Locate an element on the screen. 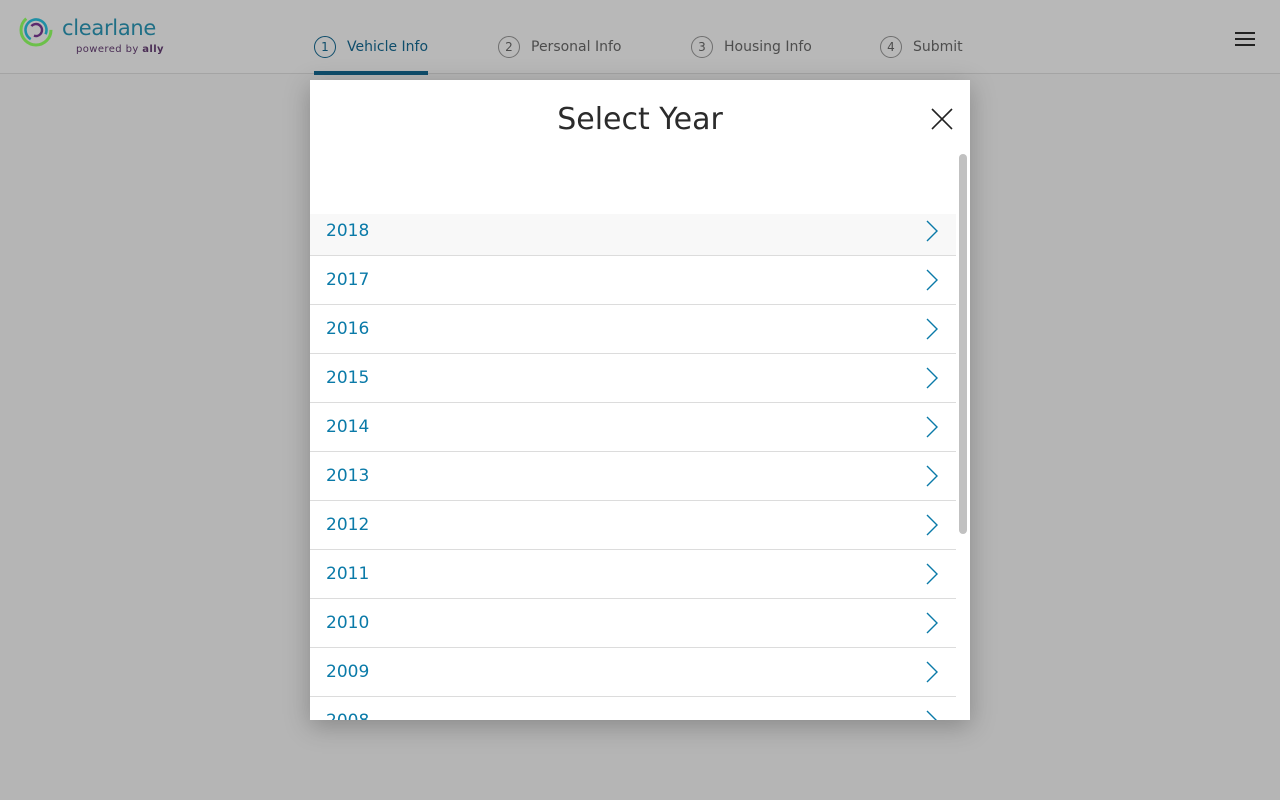 Image resolution: width=1280 pixels, height=800 pixels. year-label: 2013 is located at coordinates (348, 476).